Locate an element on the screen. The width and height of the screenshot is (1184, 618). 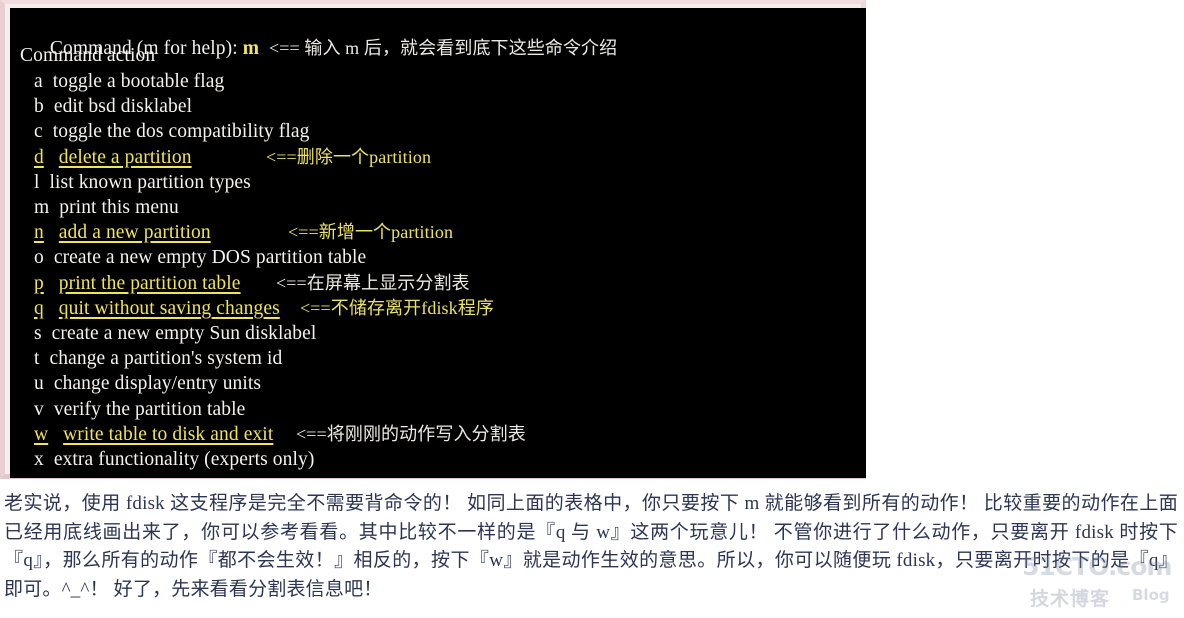
command-option-d: d delete a partition <==删除一个partition is located at coordinates (232, 157).